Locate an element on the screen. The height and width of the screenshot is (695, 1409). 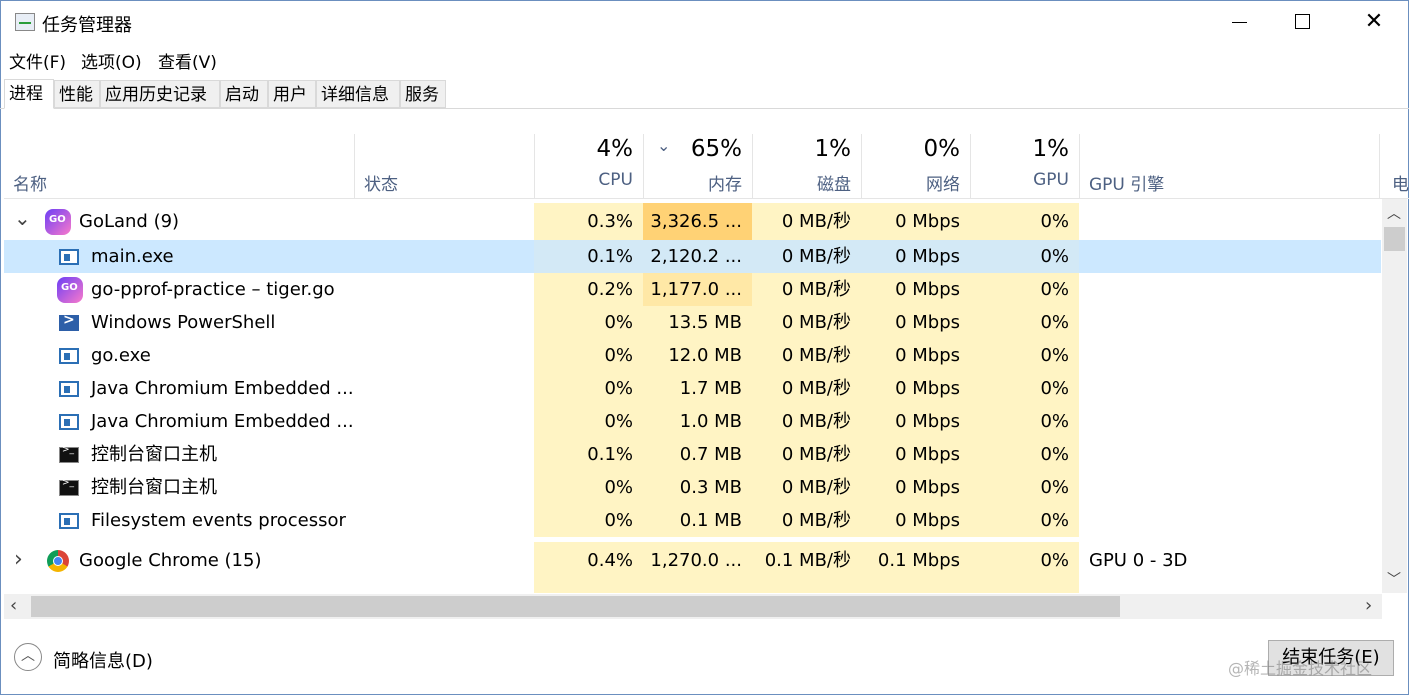
table-row: 0.1%0.7 MB0 MB/秒0 Mbps0% 控制台窗口主机 is located at coordinates (692, 454).